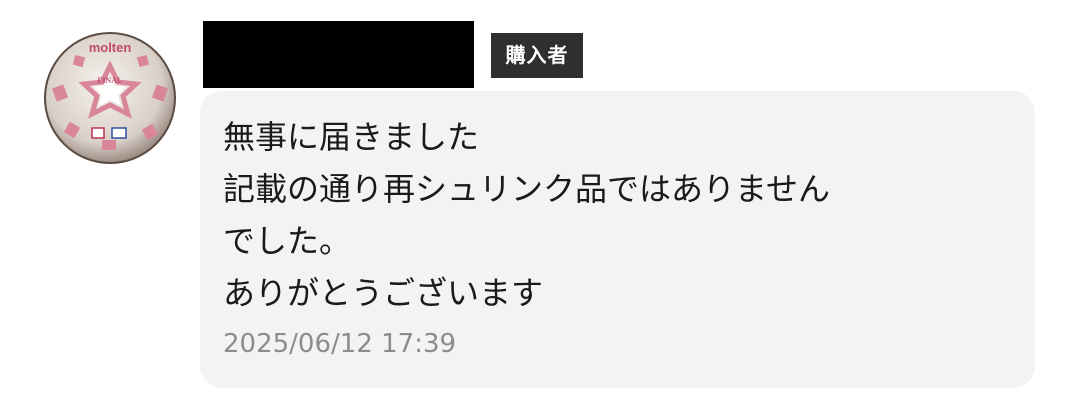  I want to click on soccer-ball-avatar-icon: molten FINAL, so click(110, 98).